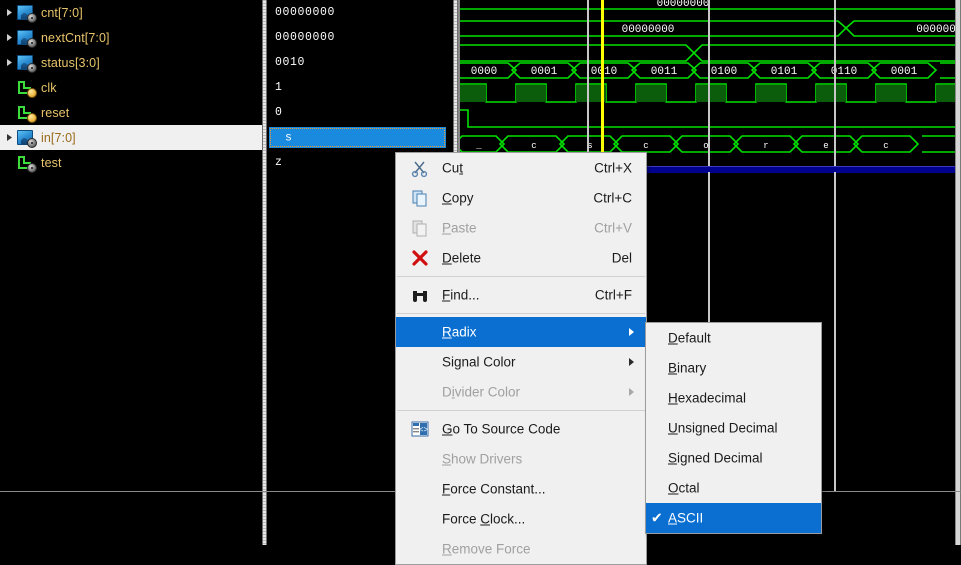  I want to click on signal-row-test: test, so click(131, 162).